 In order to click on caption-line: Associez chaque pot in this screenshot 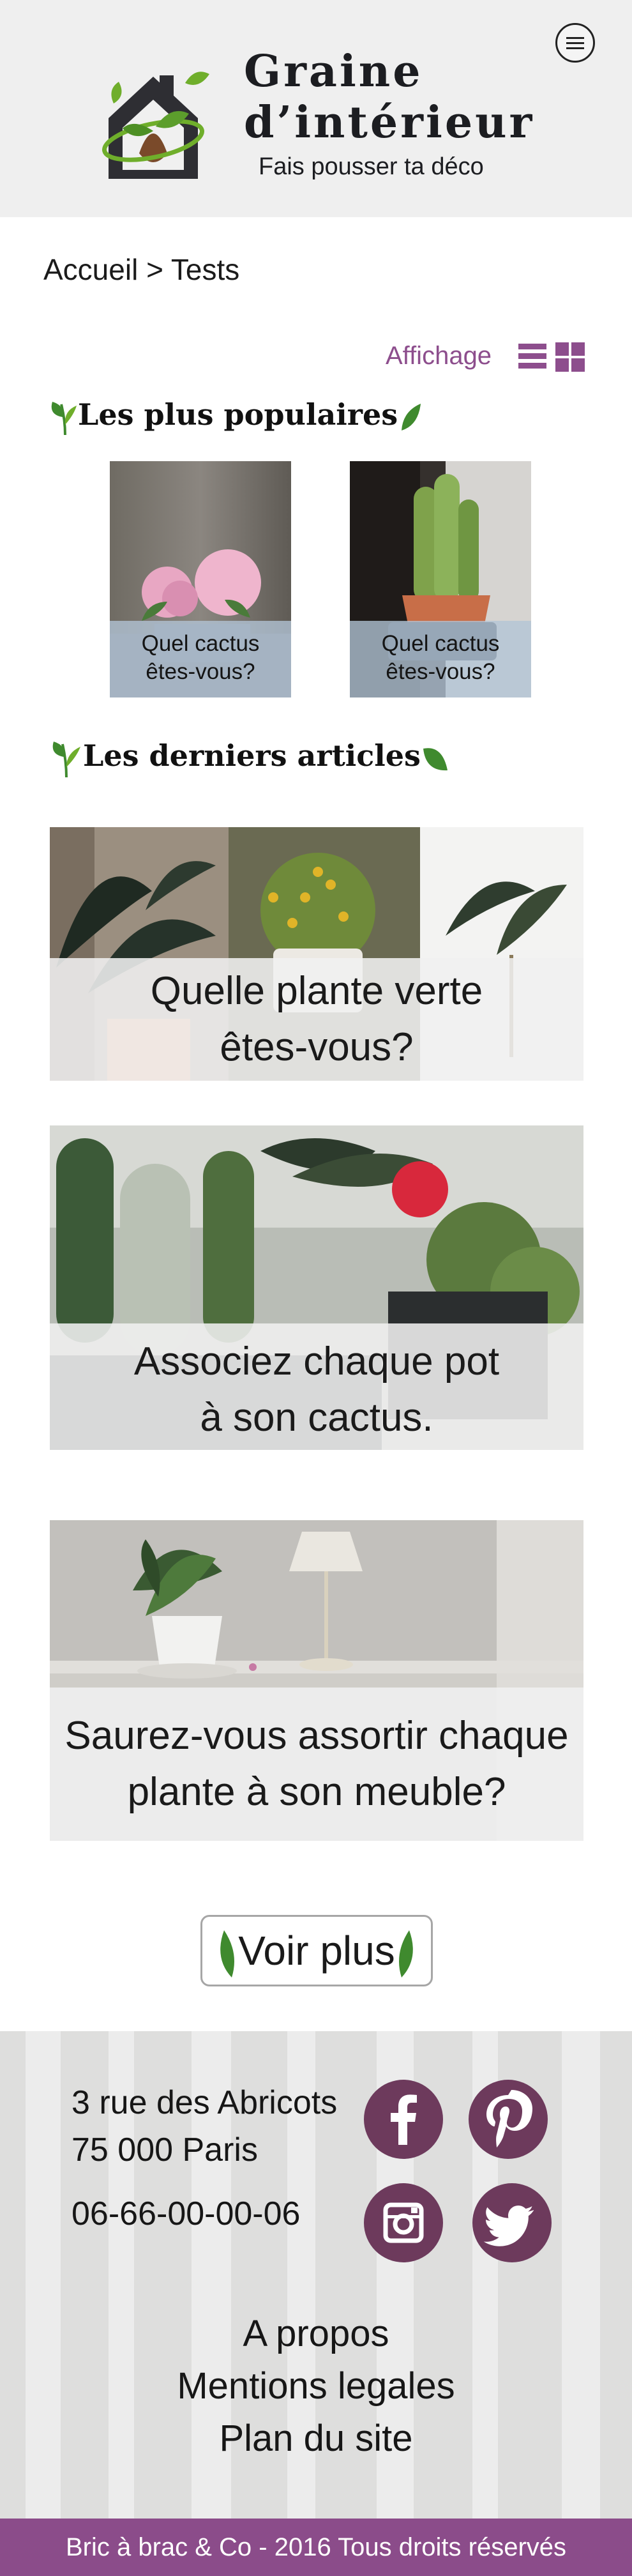, I will do `click(316, 1361)`.